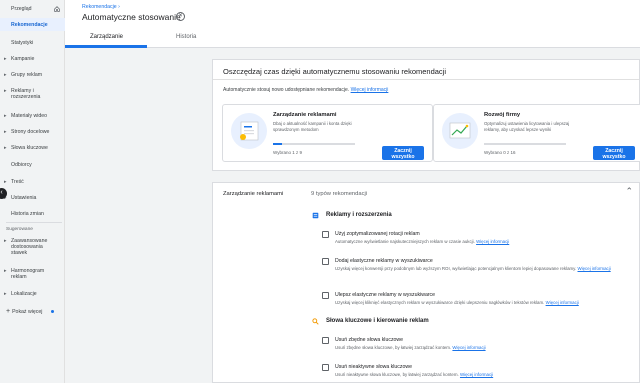  I want to click on recommendation-title: Usuń zbędne słowa kluczowe, so click(369, 340).